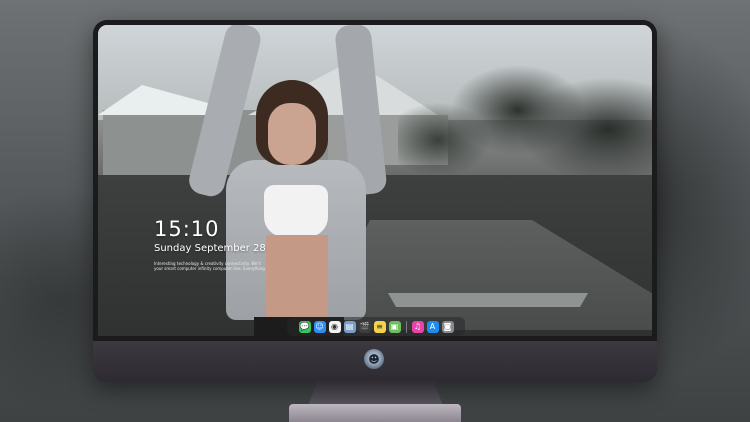  I want to click on notes-app-icon: ≡, so click(379, 326).